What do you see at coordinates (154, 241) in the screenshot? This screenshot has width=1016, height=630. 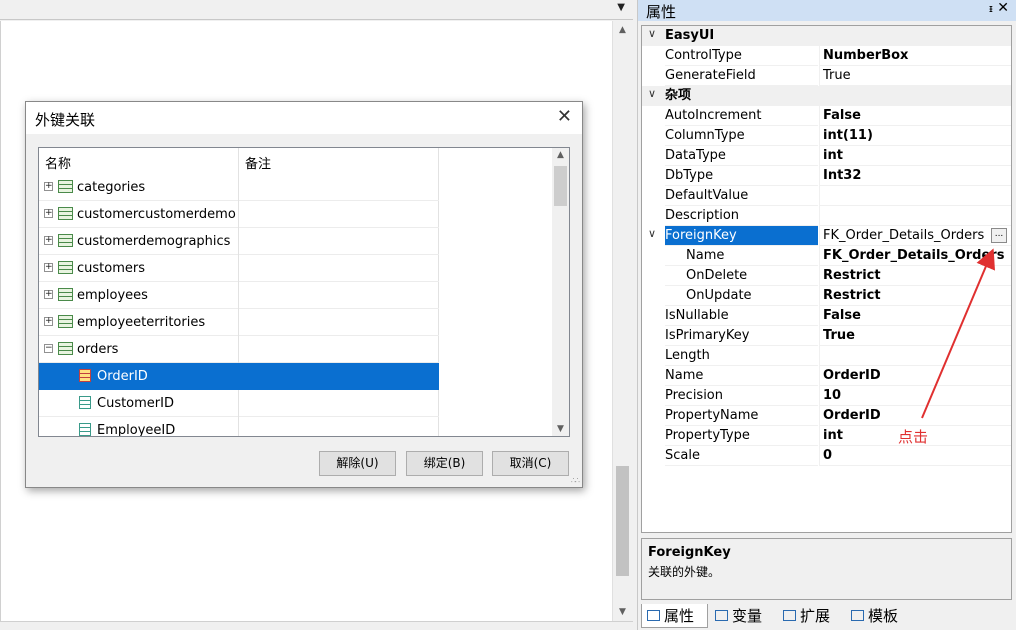 I see `list-item-label: customerdemographics` at bounding box center [154, 241].